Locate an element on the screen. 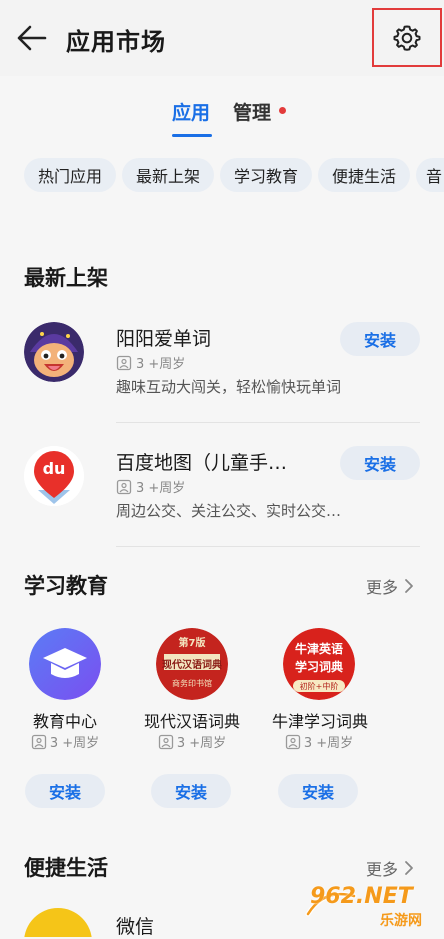  watermark-sub: 乐游网 is located at coordinates (401, 921).